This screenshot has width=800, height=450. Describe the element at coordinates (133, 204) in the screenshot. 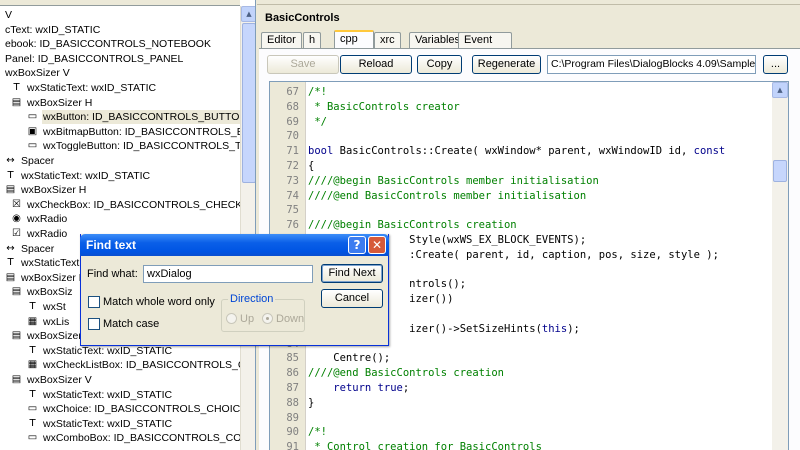

I see `tree-item-label: wxCheckBox: ID_BASICCONTROLS_CHECKBOX` at that location.